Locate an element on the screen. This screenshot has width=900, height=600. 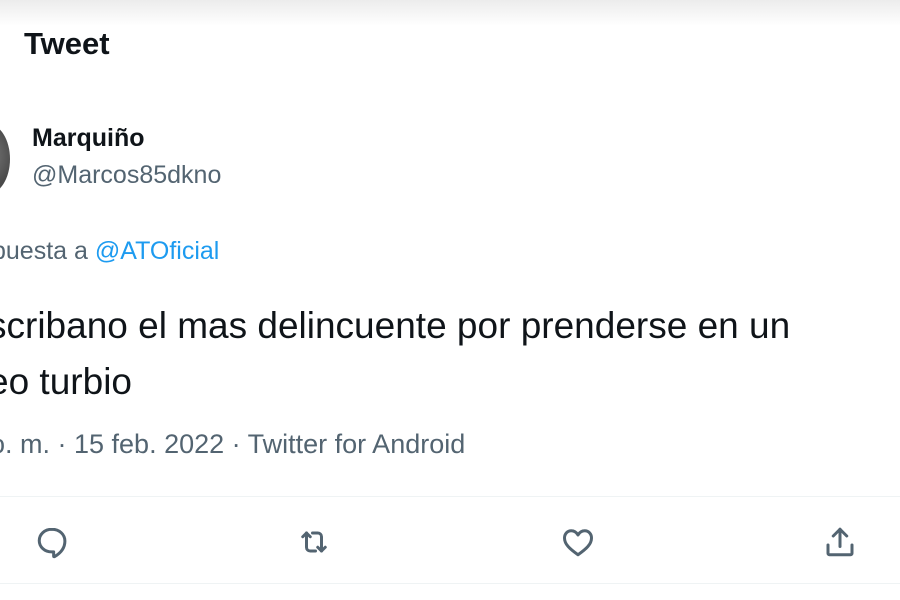
author-username: @Marcos85dkno is located at coordinates (126, 175).